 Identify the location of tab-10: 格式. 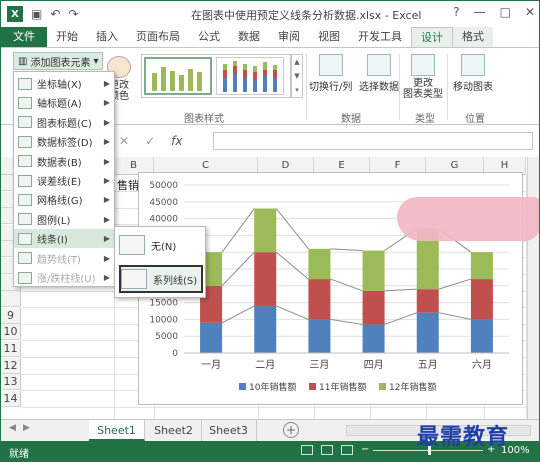
(473, 37).